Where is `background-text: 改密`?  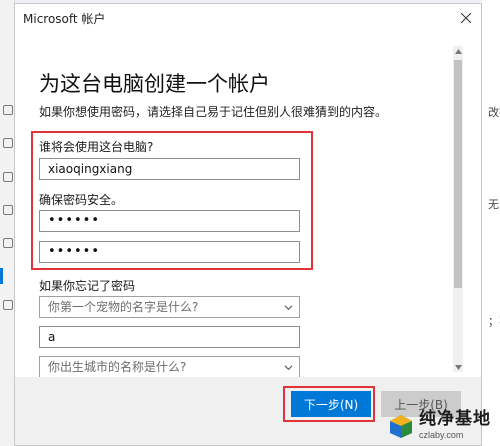
background-text: 改密 is located at coordinates (494, 112).